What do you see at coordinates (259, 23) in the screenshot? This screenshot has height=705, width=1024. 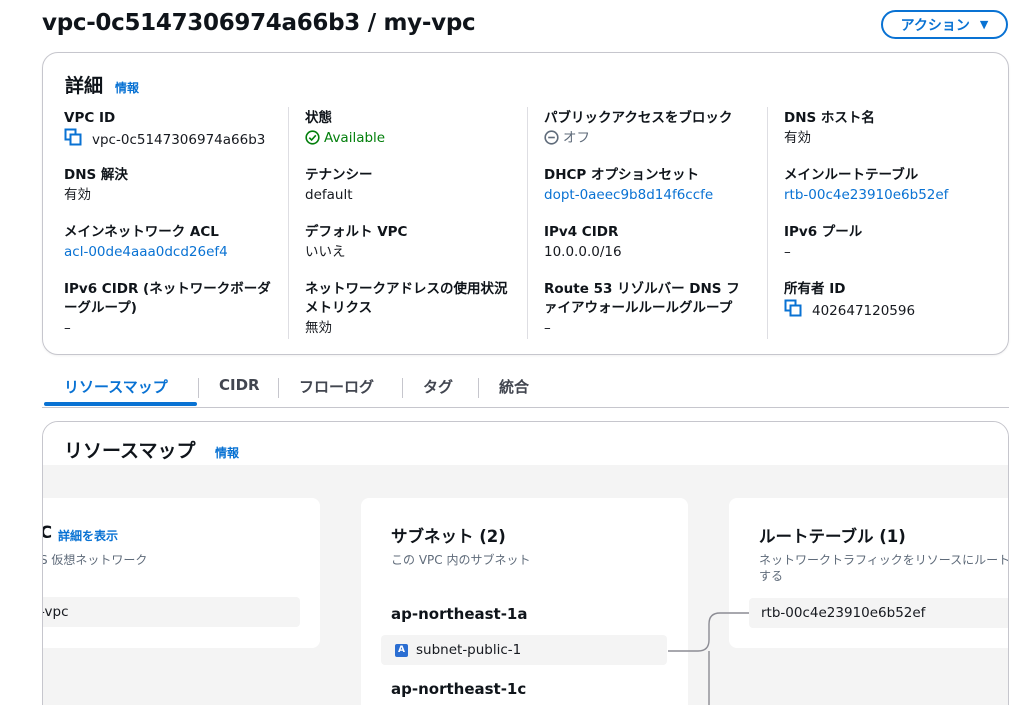 I see `page-title: vpc-0c5147306974a66b3 / my-vpc` at bounding box center [259, 23].